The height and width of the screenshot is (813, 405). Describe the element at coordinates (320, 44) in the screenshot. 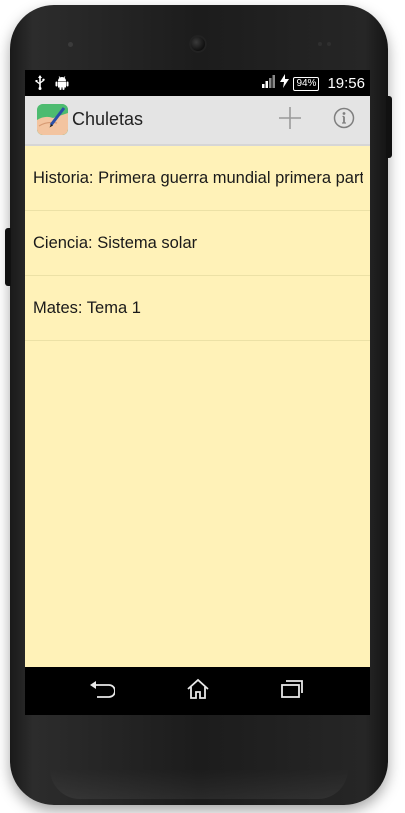

I see `light-sensor` at that location.